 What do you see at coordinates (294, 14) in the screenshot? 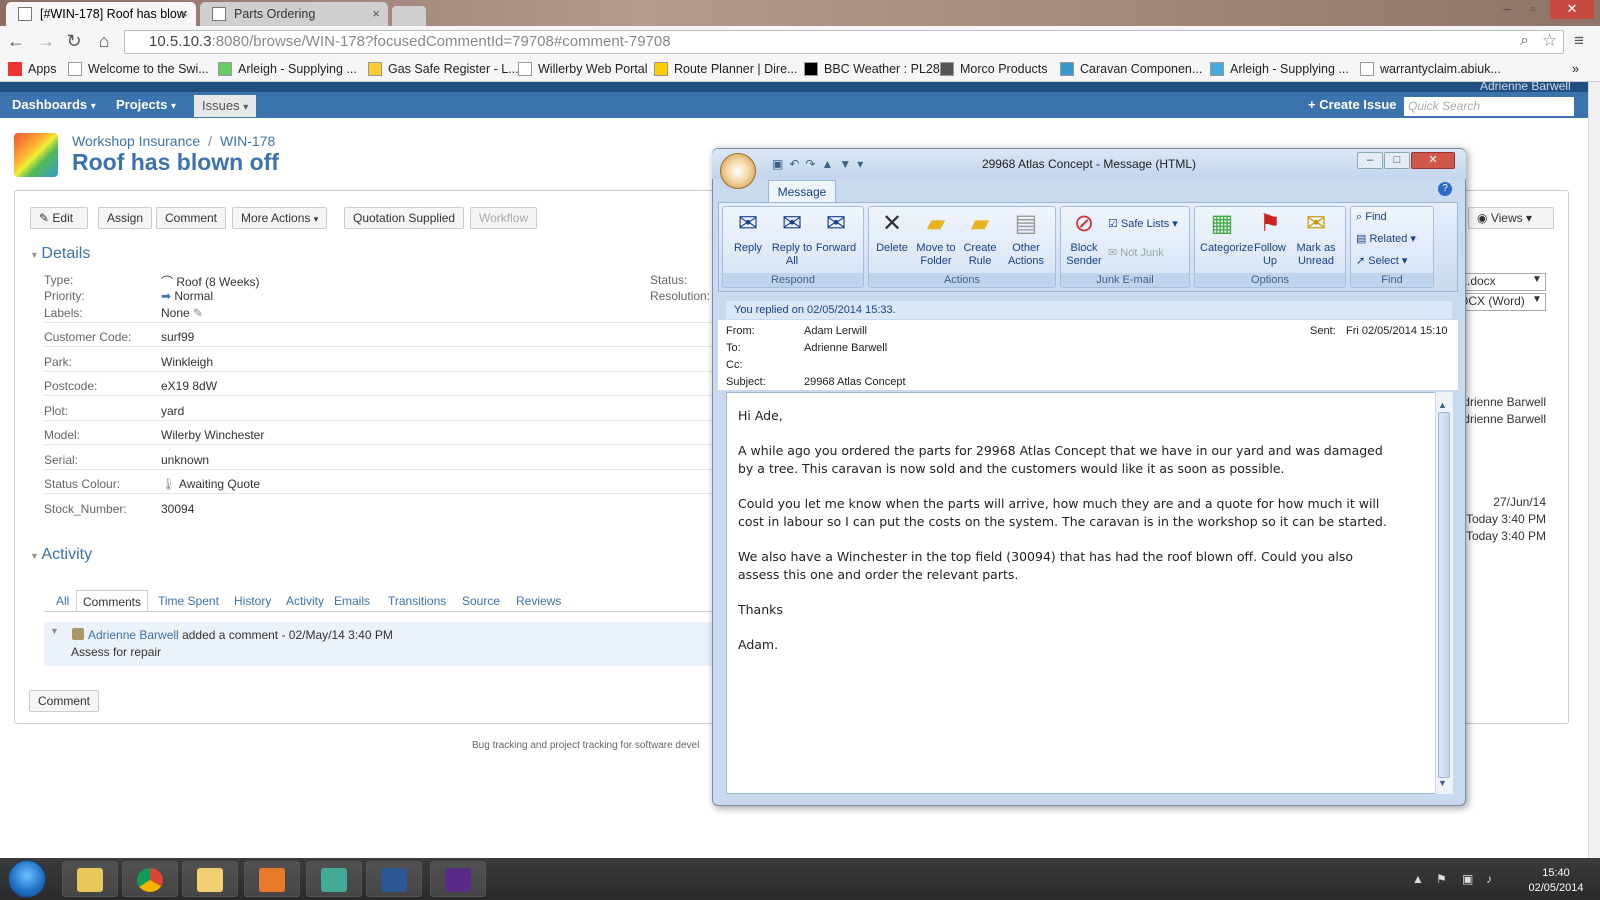
I see `browser-tab-parts-ordering: Parts Ordering ×` at bounding box center [294, 14].